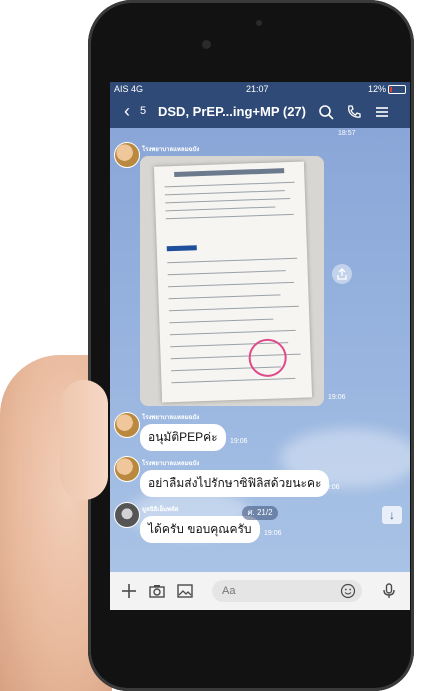 Image resolution: width=423 pixels, height=691 pixels. Describe the element at coordinates (342, 274) in the screenshot. I see `share-icon` at that location.